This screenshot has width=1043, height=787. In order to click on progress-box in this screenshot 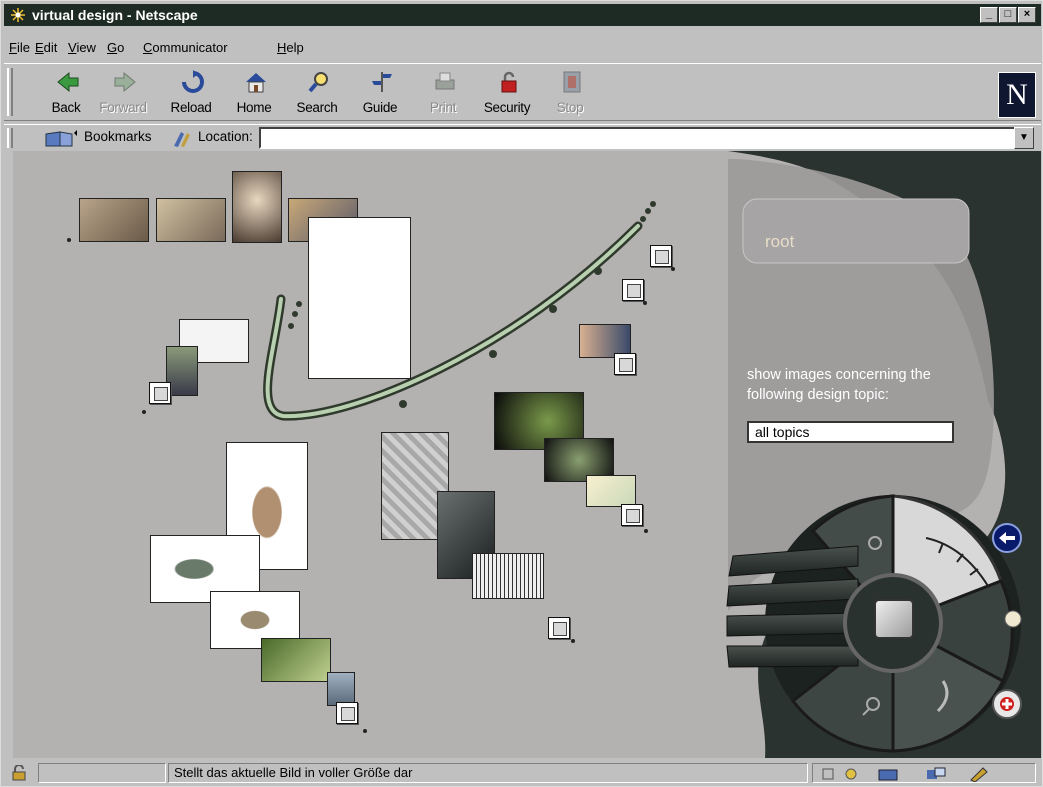, I will do `click(102, 773)`.